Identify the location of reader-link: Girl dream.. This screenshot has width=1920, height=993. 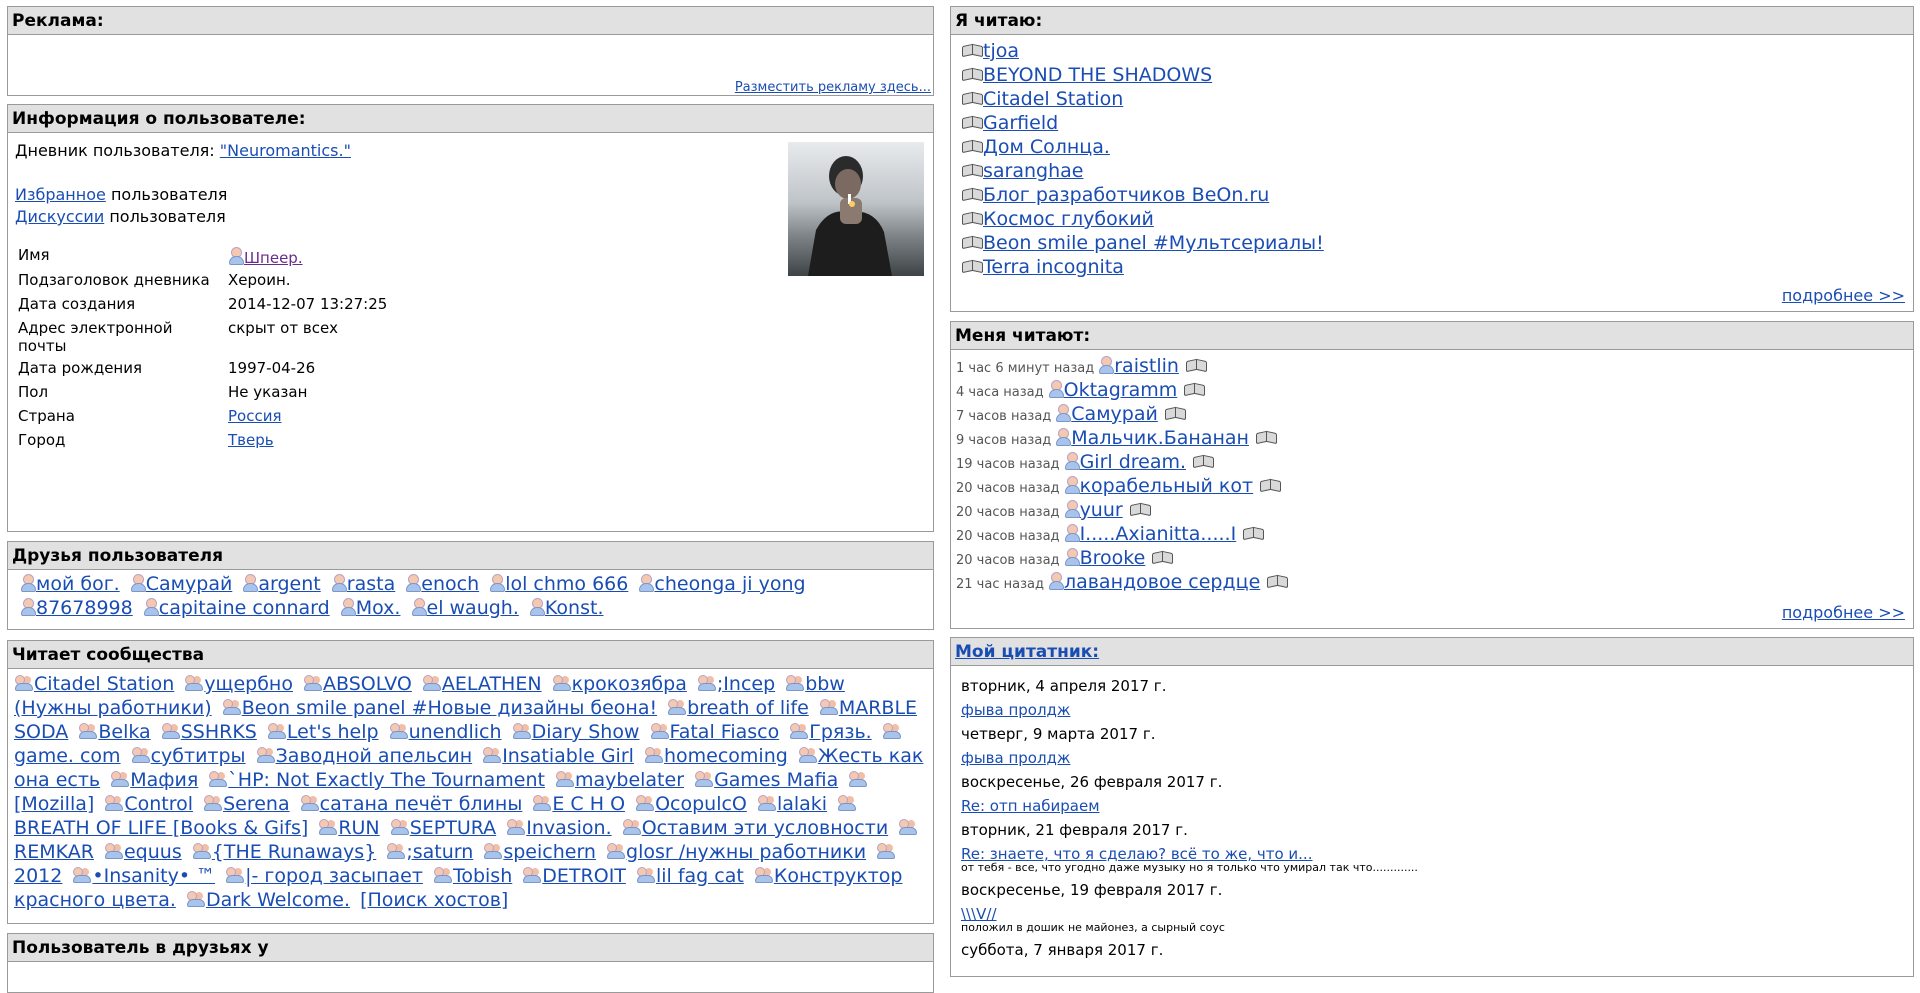
(1133, 462).